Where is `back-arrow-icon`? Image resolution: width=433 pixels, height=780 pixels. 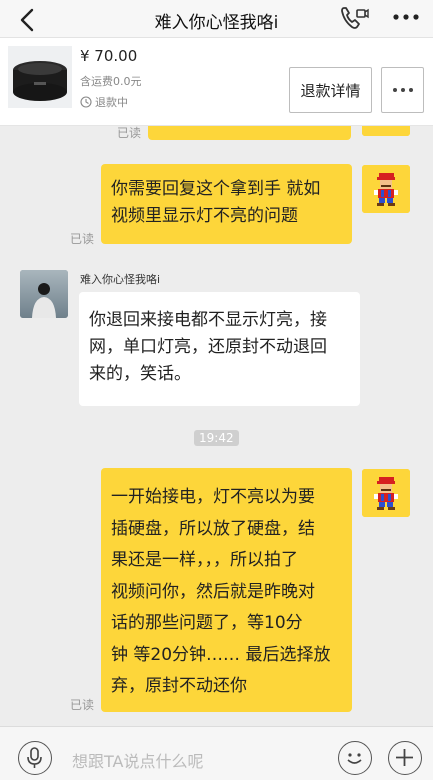 back-arrow-icon is located at coordinates (28, 20).